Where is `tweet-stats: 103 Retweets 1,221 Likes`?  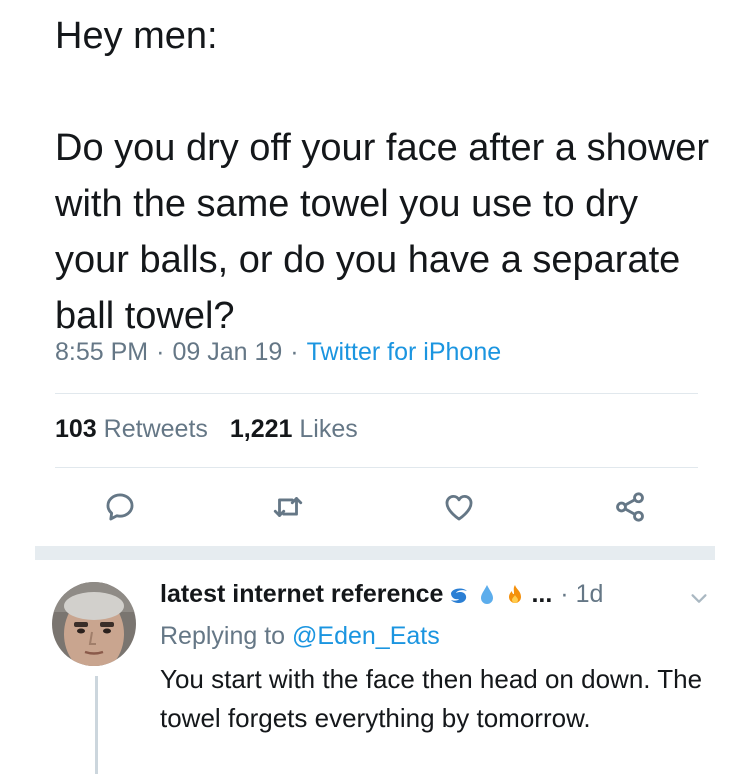
tweet-stats: 103 Retweets 1,221 Likes is located at coordinates (206, 429).